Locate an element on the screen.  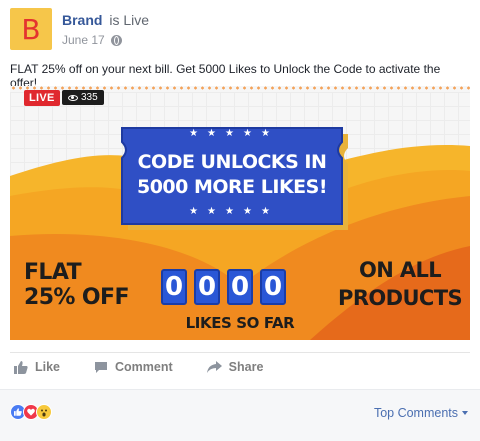
share-icon is located at coordinates (214, 366).